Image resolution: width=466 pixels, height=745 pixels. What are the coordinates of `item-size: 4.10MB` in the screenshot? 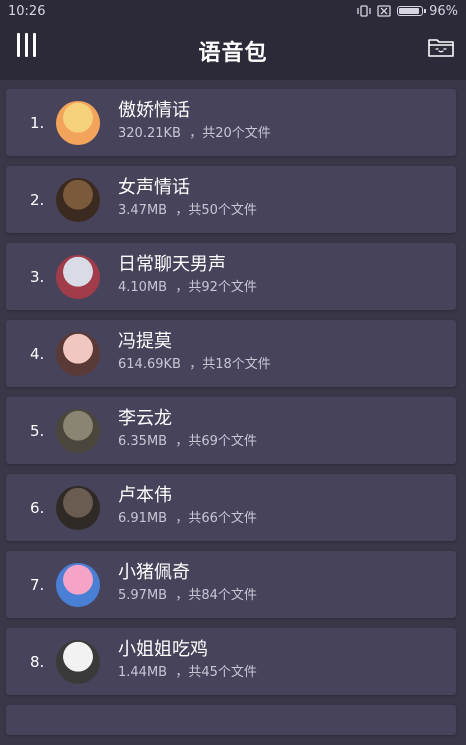 It's located at (143, 287).